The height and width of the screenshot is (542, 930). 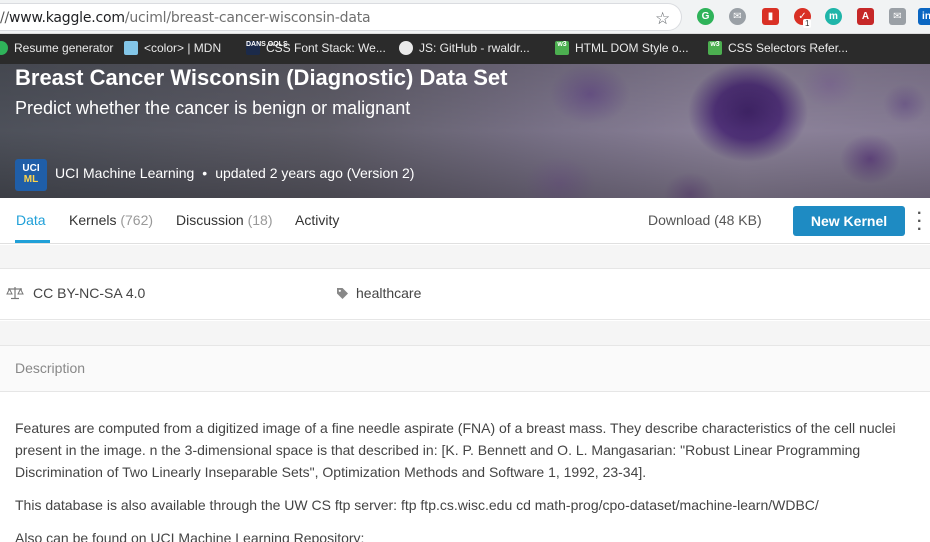 What do you see at coordinates (705, 16) in the screenshot?
I see `grammarly-extension-icon: G` at bounding box center [705, 16].